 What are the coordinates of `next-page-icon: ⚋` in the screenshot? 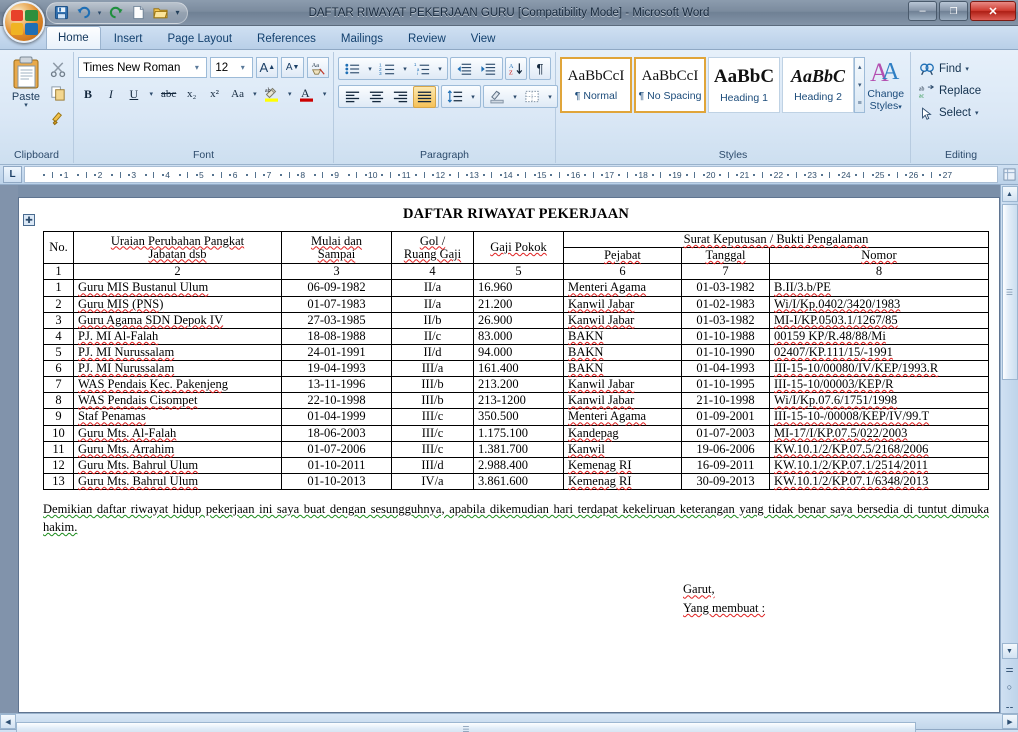 It's located at (1010, 705).